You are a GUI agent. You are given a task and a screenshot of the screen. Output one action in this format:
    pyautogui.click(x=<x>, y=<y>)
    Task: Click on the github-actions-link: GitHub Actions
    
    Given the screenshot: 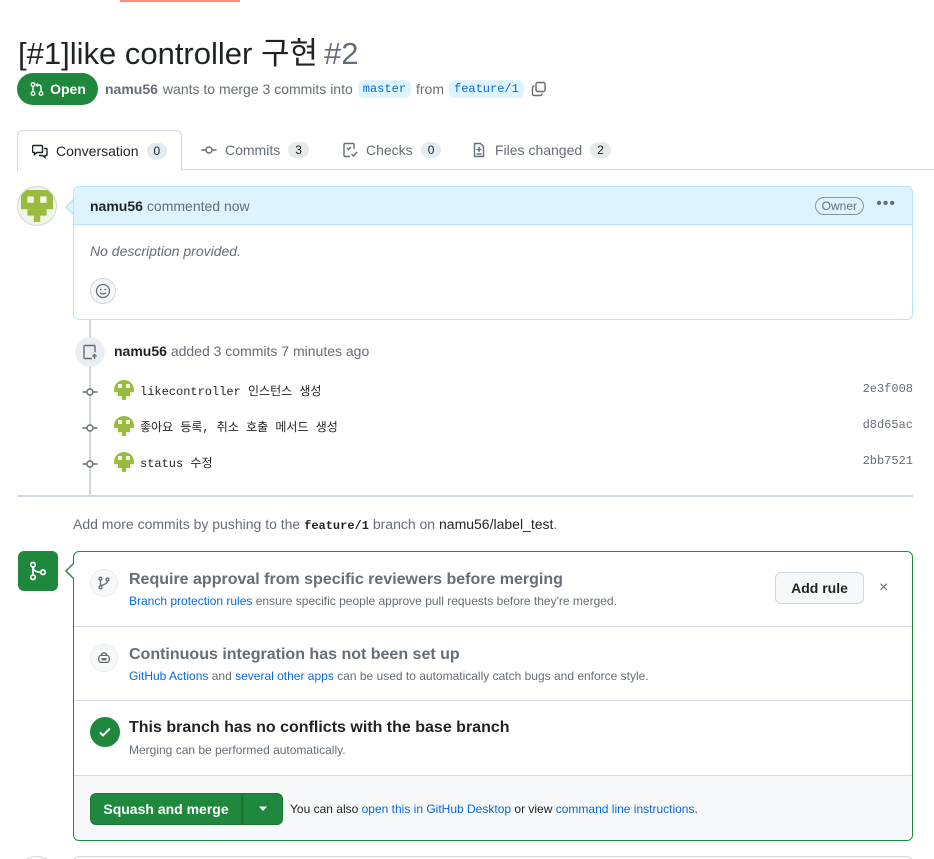 What is the action you would take?
    pyautogui.click(x=168, y=676)
    